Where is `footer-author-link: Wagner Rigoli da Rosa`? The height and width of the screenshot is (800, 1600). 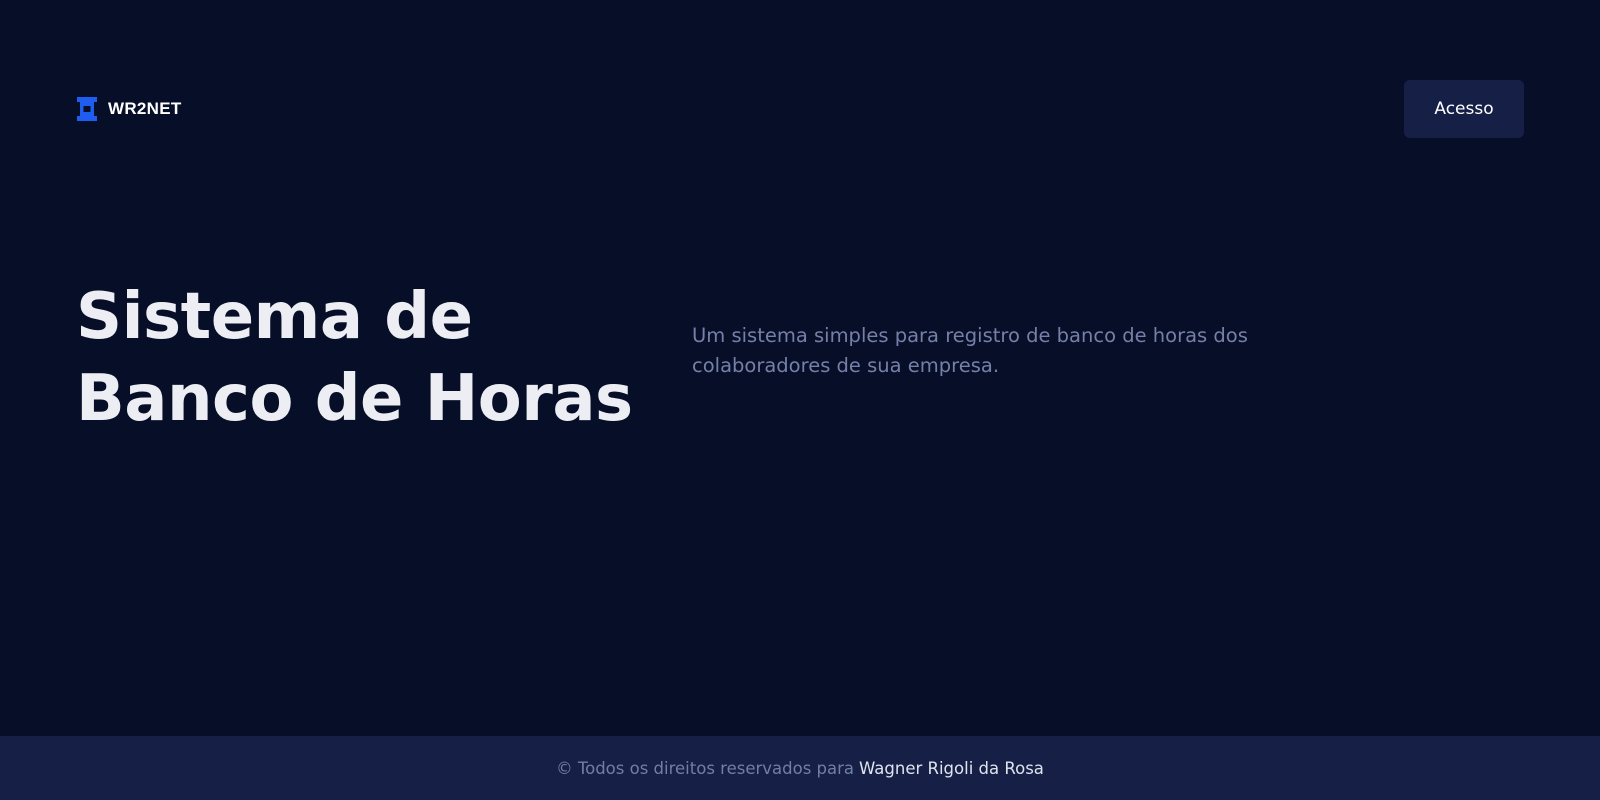
footer-author-link: Wagner Rigoli da Rosa is located at coordinates (951, 768).